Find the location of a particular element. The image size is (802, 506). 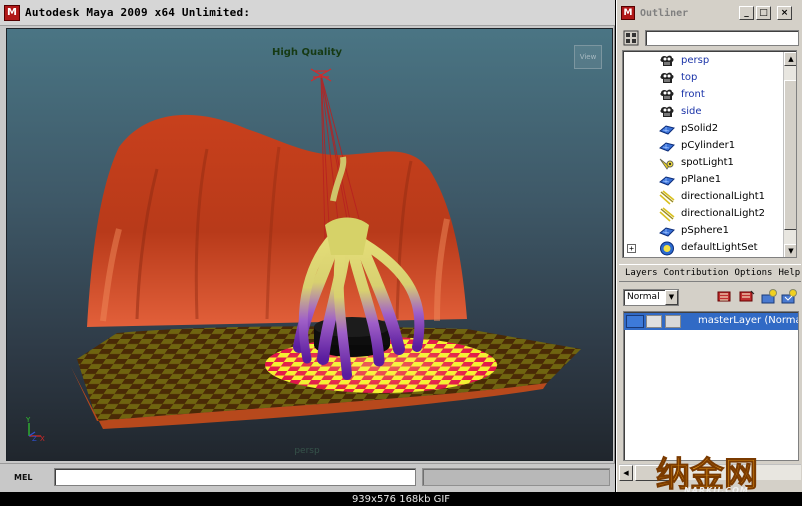

mel-label: MEL is located at coordinates (23, 477).